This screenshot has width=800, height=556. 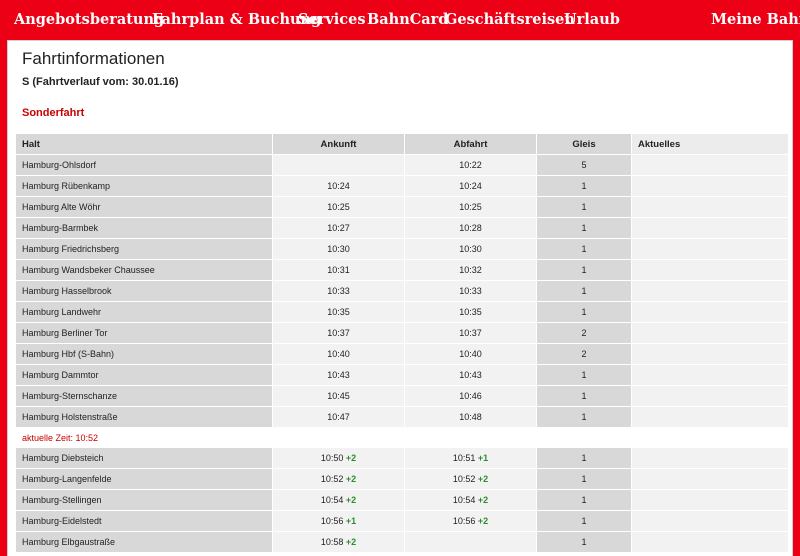 I want to click on arrival-cell-time: 10:43, so click(x=338, y=375).